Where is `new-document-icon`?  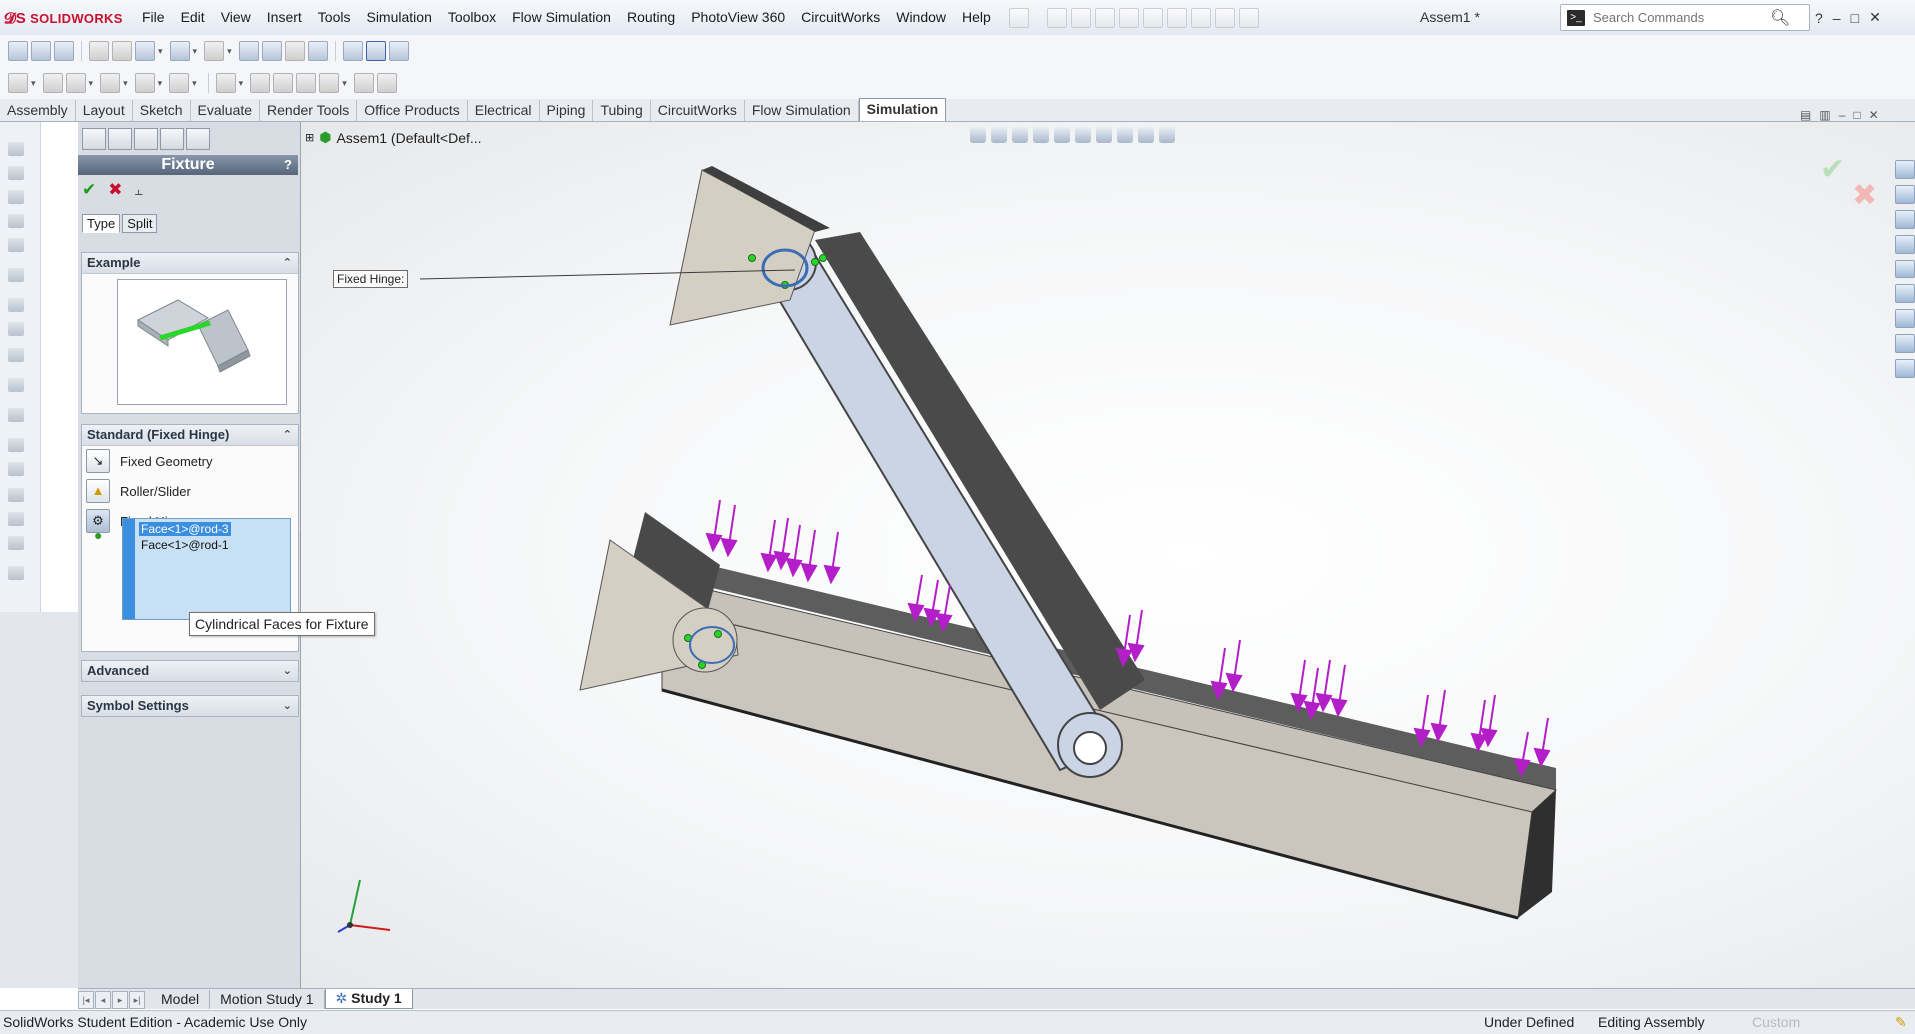
new-document-icon is located at coordinates (1056, 17).